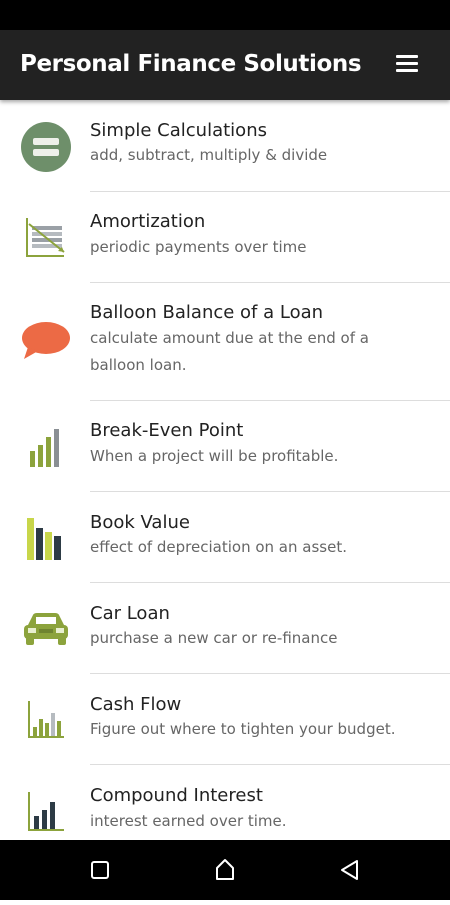  Describe the element at coordinates (148, 221) in the screenshot. I see `item-title: Amortization` at that location.